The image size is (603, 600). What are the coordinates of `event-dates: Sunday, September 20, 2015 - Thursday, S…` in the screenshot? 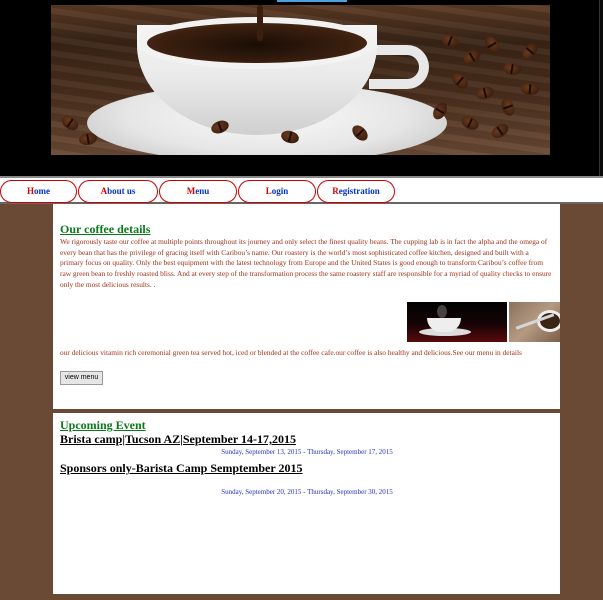 It's located at (307, 492).